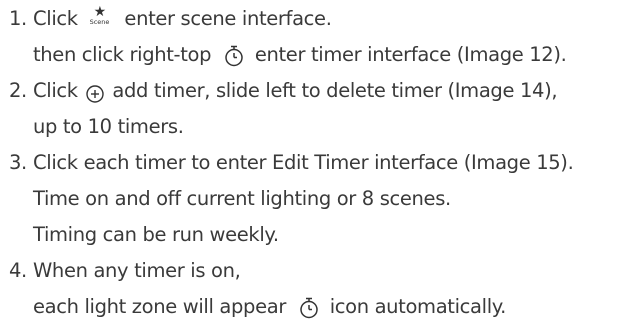  What do you see at coordinates (99, 14) in the screenshot?
I see `scene-star-icon: ★ Scene` at bounding box center [99, 14].